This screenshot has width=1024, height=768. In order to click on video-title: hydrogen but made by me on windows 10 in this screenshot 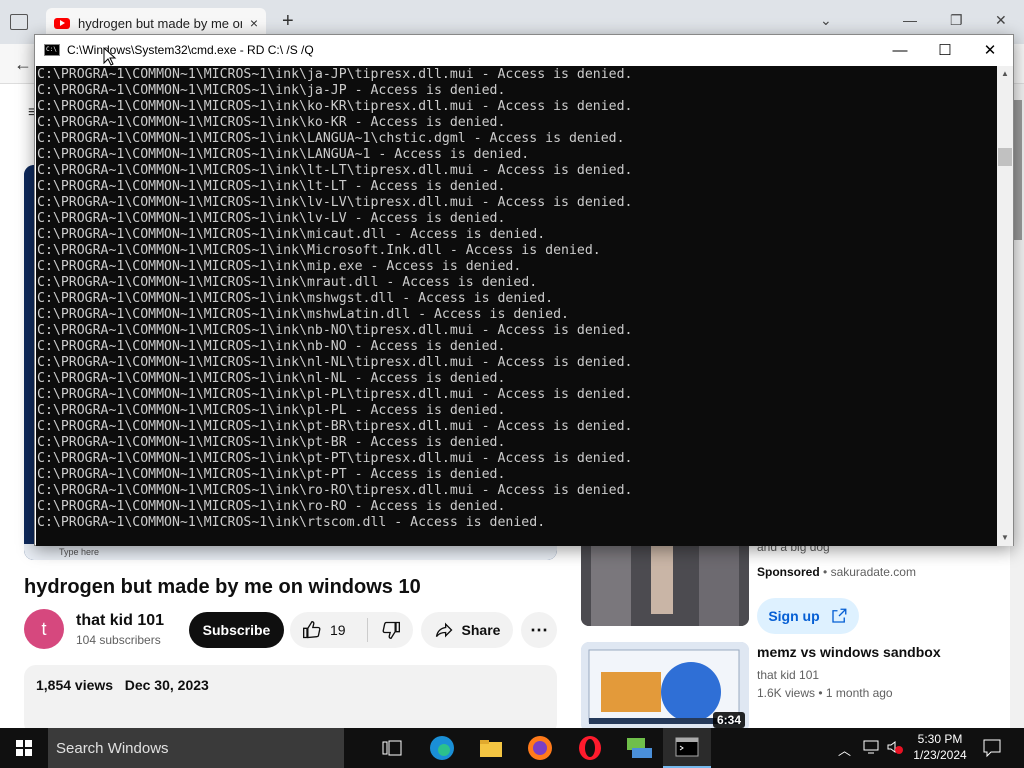, I will do `click(222, 587)`.